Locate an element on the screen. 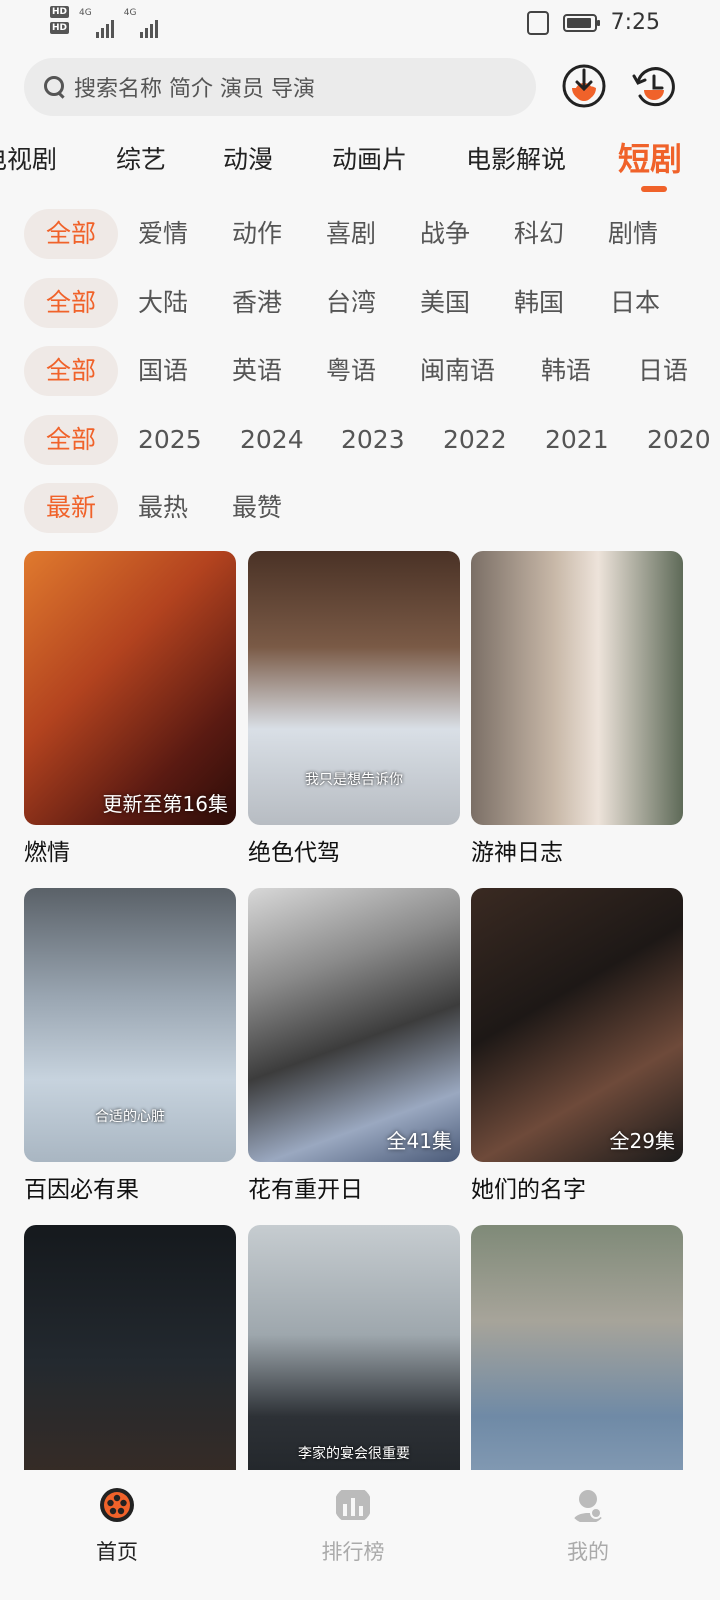 The image size is (720, 1600). filter-chip: 韩国 is located at coordinates (539, 303).